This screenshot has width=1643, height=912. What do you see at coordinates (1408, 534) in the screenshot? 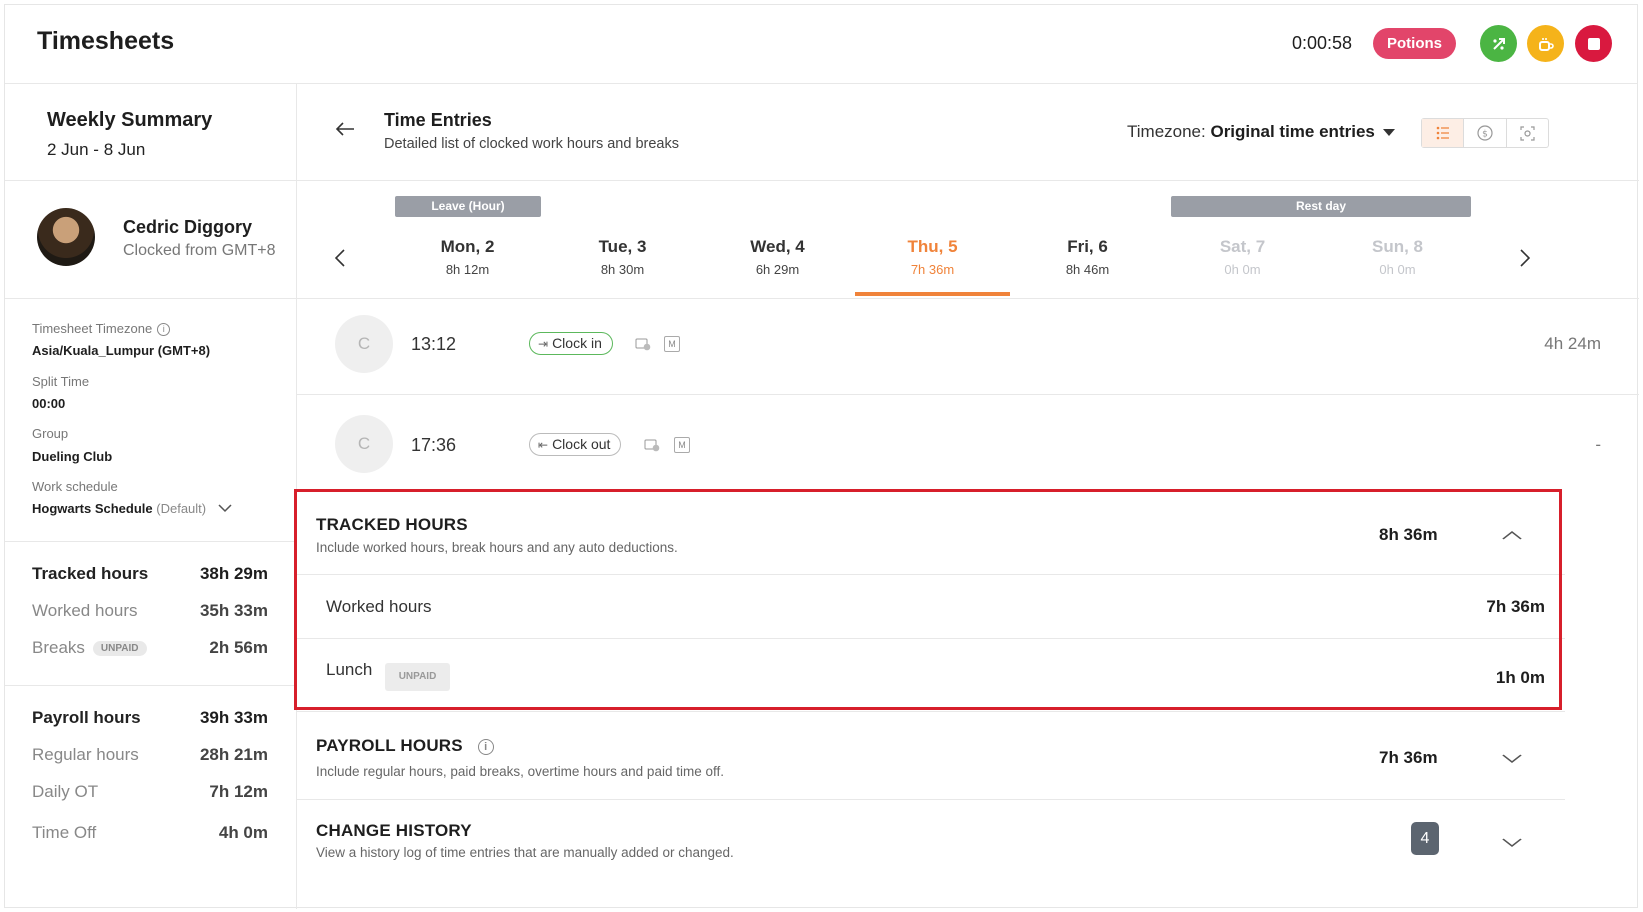
I see `tracked-hours-value: 8h 36m` at bounding box center [1408, 534].